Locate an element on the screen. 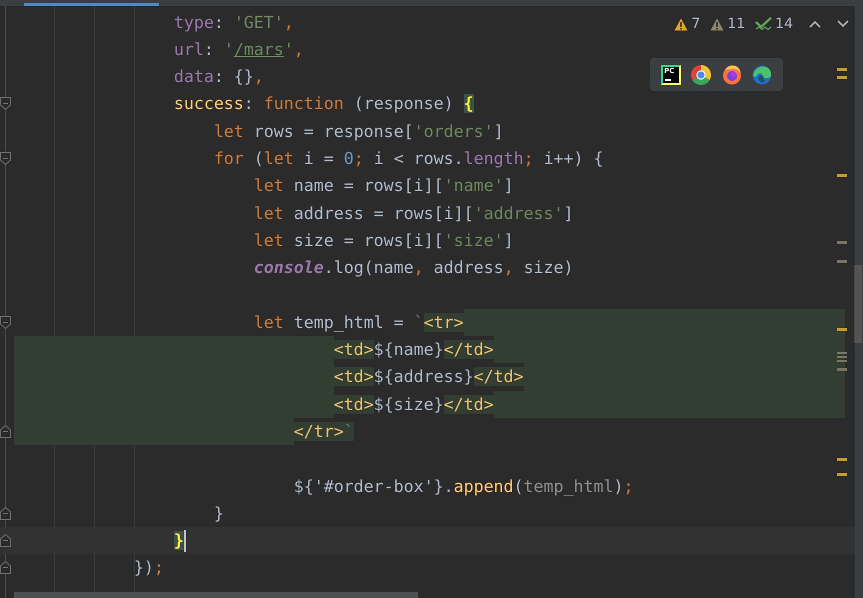  code-line: let size = rows[i]['size'] is located at coordinates (384, 241).